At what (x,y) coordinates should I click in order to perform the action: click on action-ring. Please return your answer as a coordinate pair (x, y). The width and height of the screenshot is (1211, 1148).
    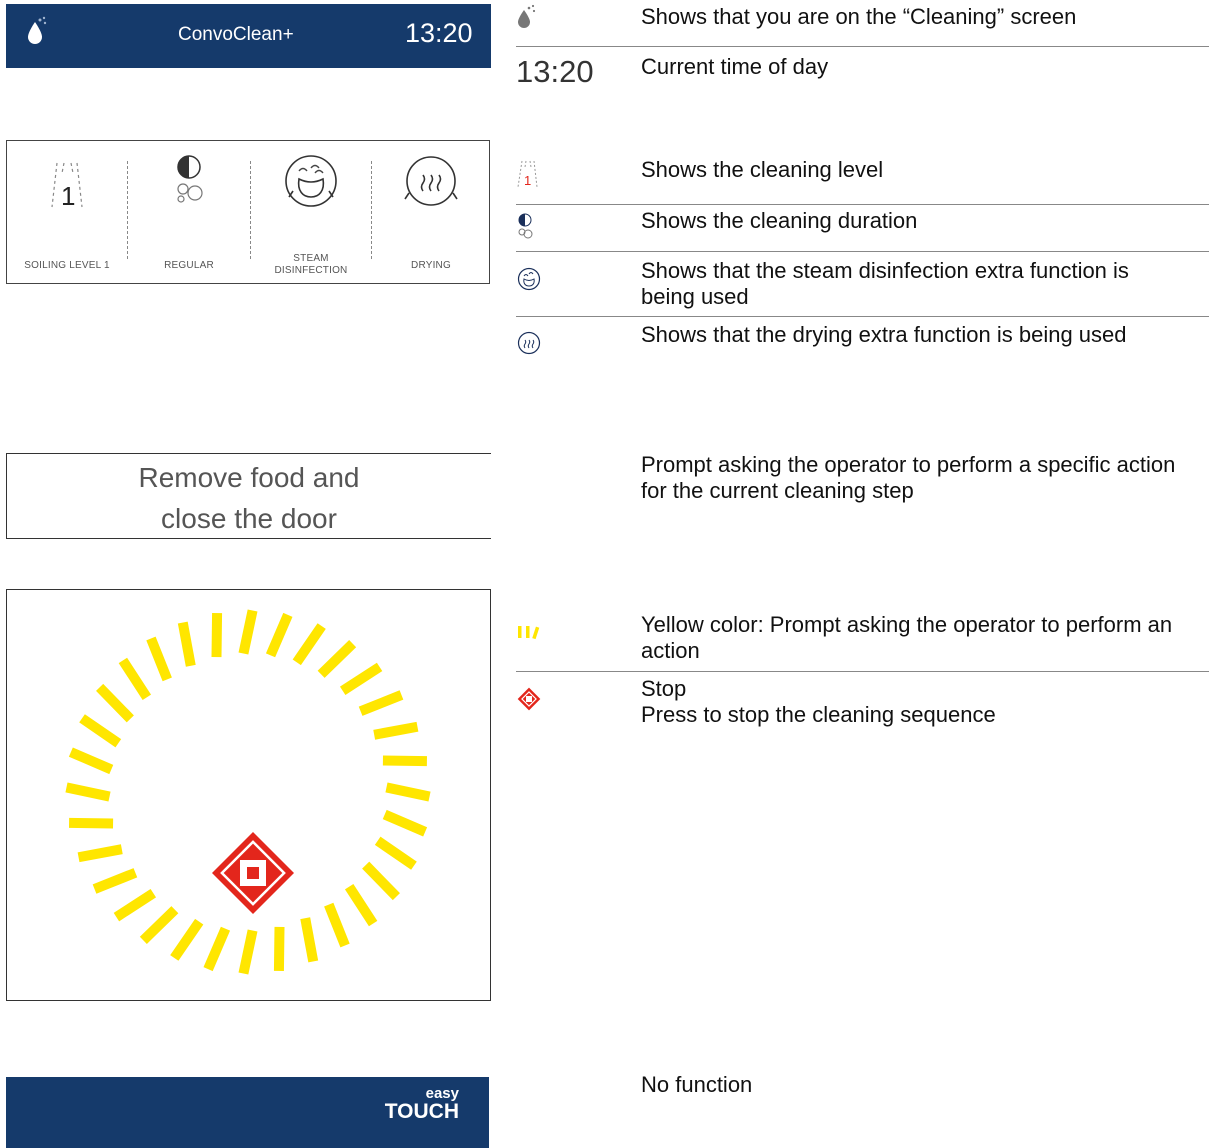
    Looking at the image, I should click on (248, 792).